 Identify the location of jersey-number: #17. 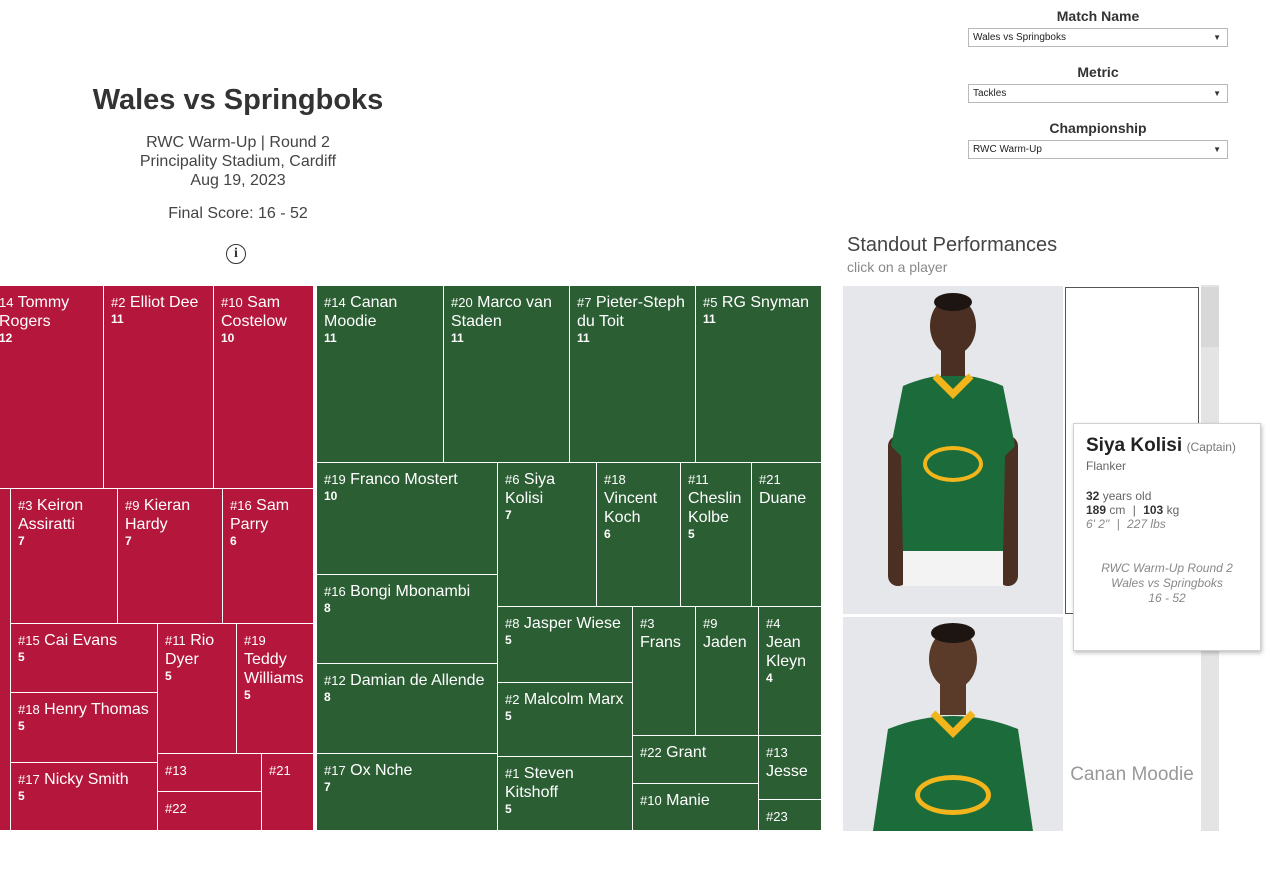
(335, 770).